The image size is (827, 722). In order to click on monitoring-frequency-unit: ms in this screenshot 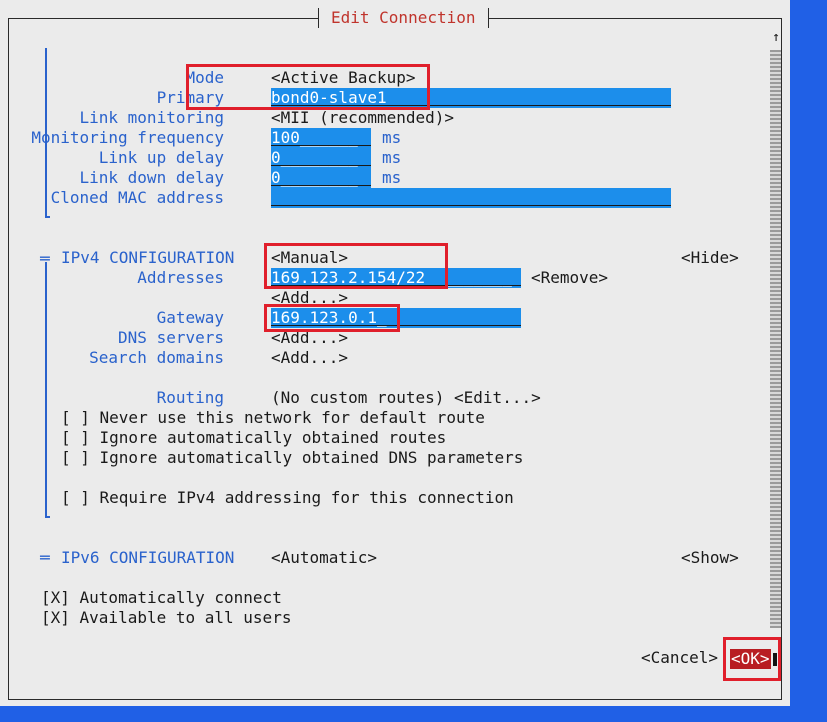, I will do `click(392, 137)`.